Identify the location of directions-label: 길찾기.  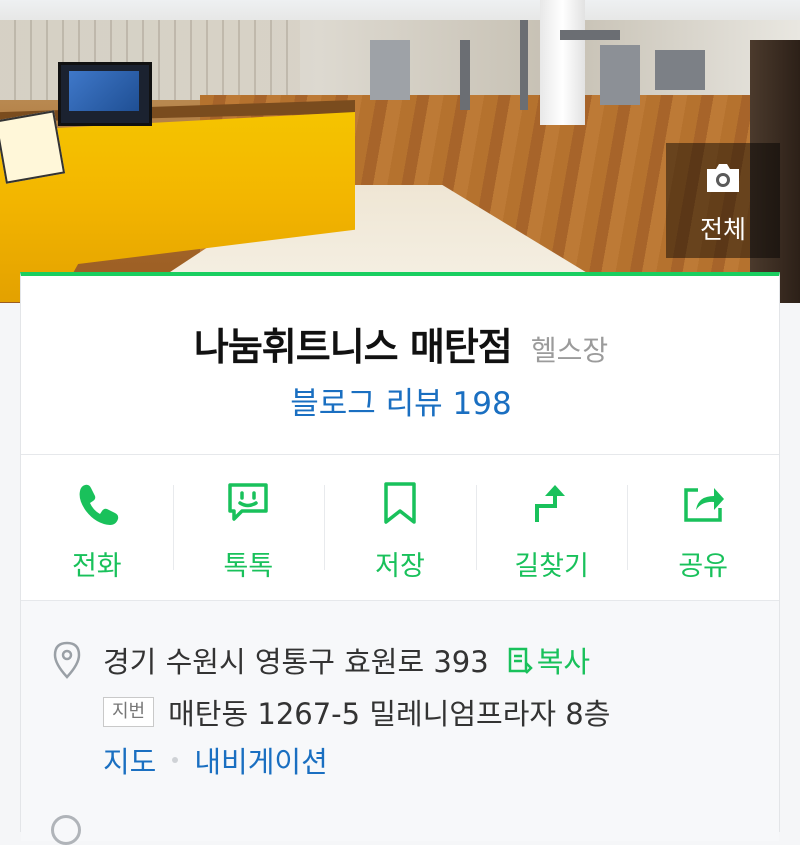
(551, 566).